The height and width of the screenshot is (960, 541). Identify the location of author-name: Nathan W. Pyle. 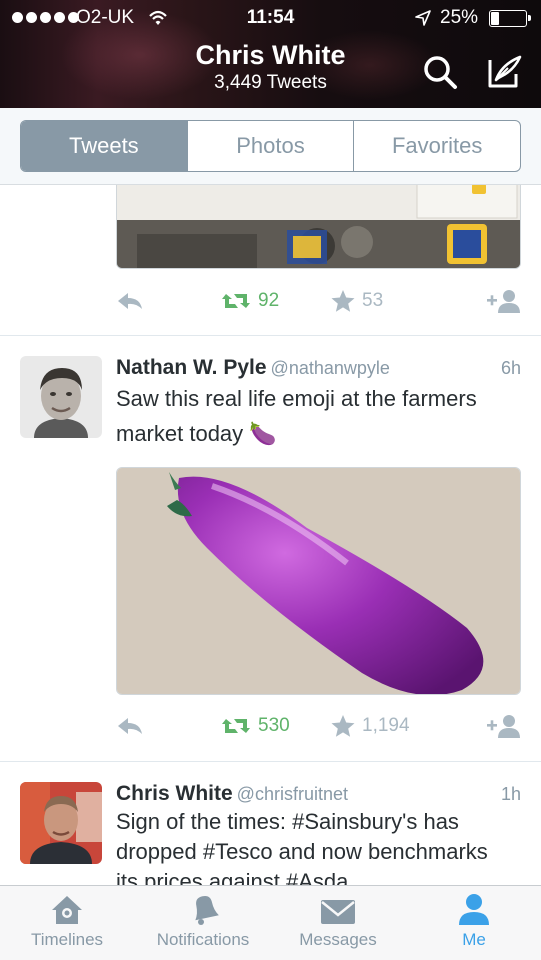
(191, 367).